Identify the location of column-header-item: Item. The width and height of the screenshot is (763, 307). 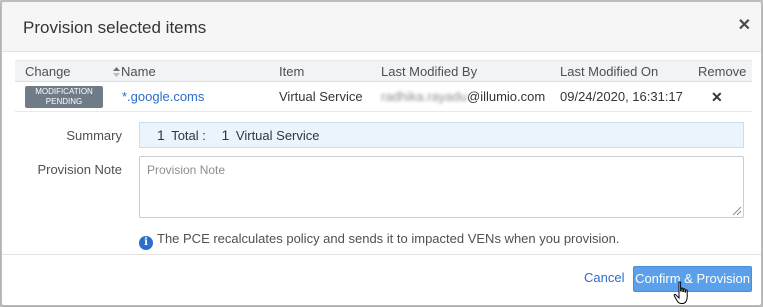
(291, 71).